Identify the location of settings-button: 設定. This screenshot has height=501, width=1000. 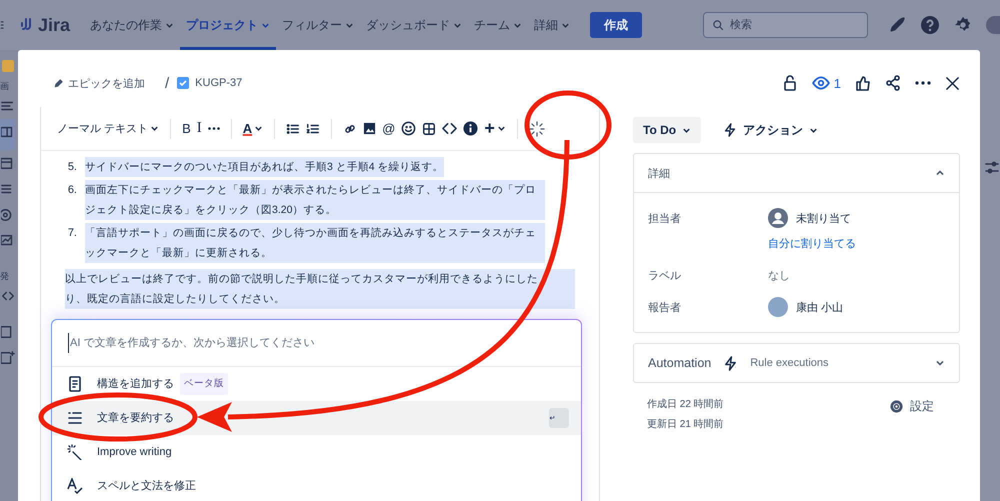
(911, 406).